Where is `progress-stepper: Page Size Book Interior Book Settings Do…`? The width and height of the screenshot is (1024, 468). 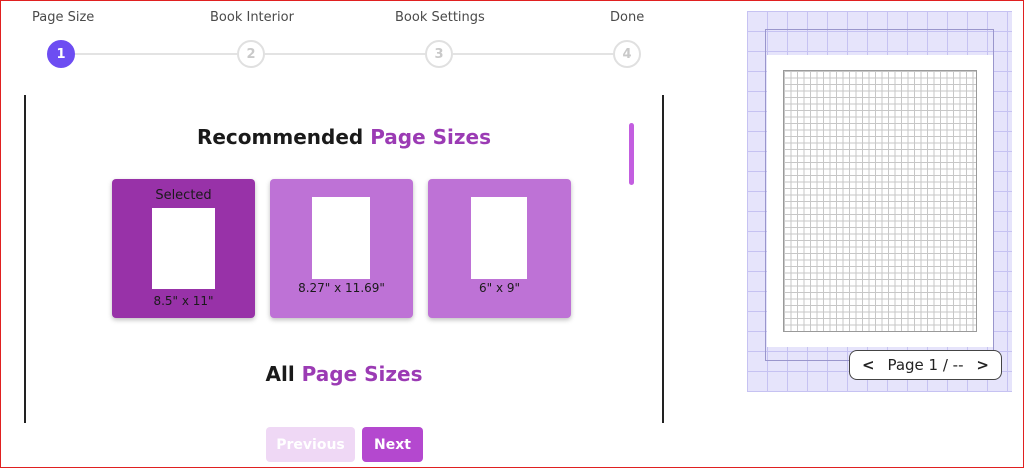
progress-stepper: Page Size Book Interior Book Settings Do… is located at coordinates (351, 41).